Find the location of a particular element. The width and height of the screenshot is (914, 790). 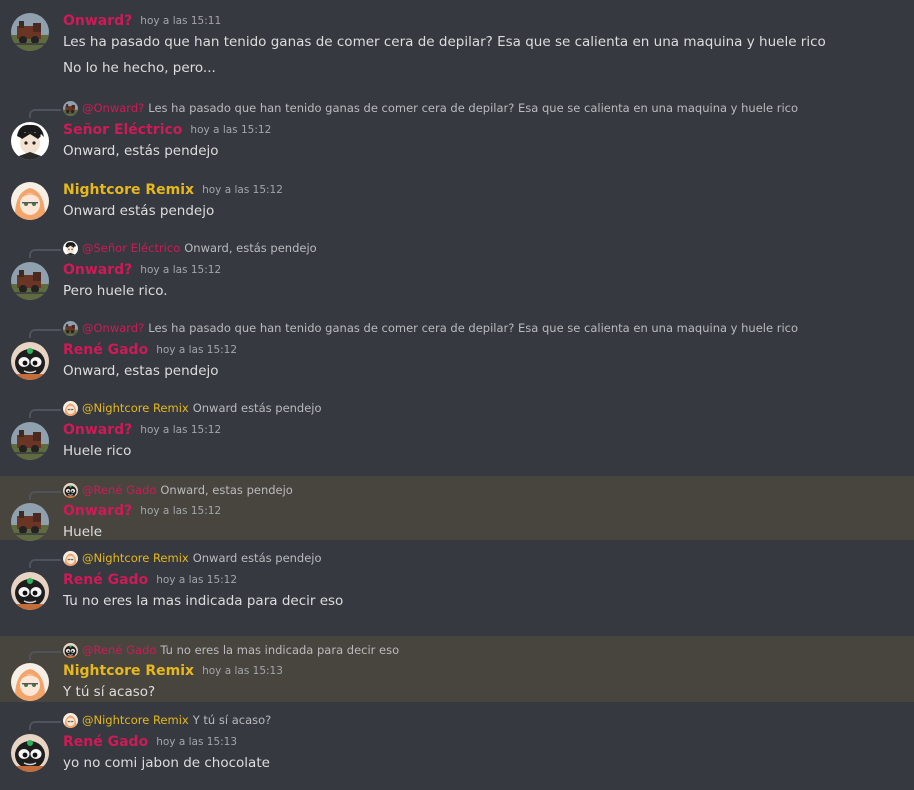

message-text: Y tú sí acaso? is located at coordinates (109, 692).